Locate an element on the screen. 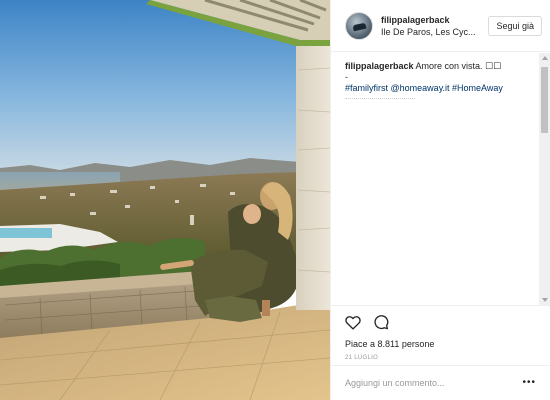 This screenshot has height=400, width=550. comment-form: ••• is located at coordinates (440, 382).